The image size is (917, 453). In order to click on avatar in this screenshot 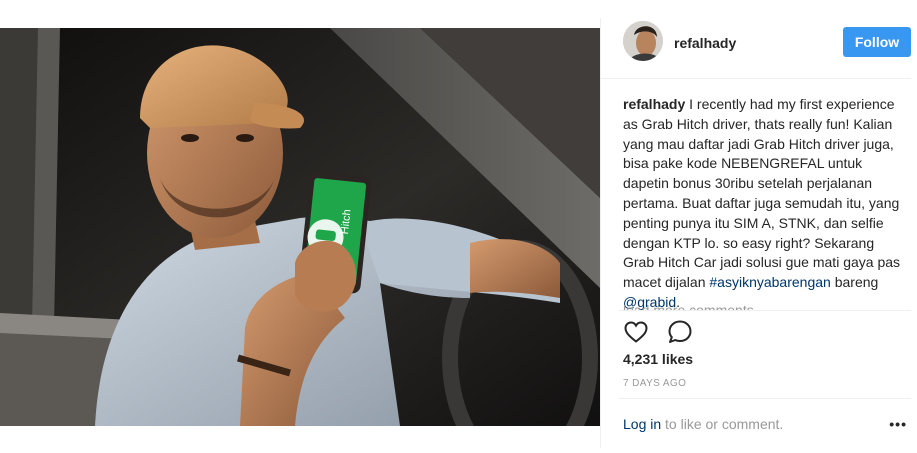, I will do `click(643, 41)`.